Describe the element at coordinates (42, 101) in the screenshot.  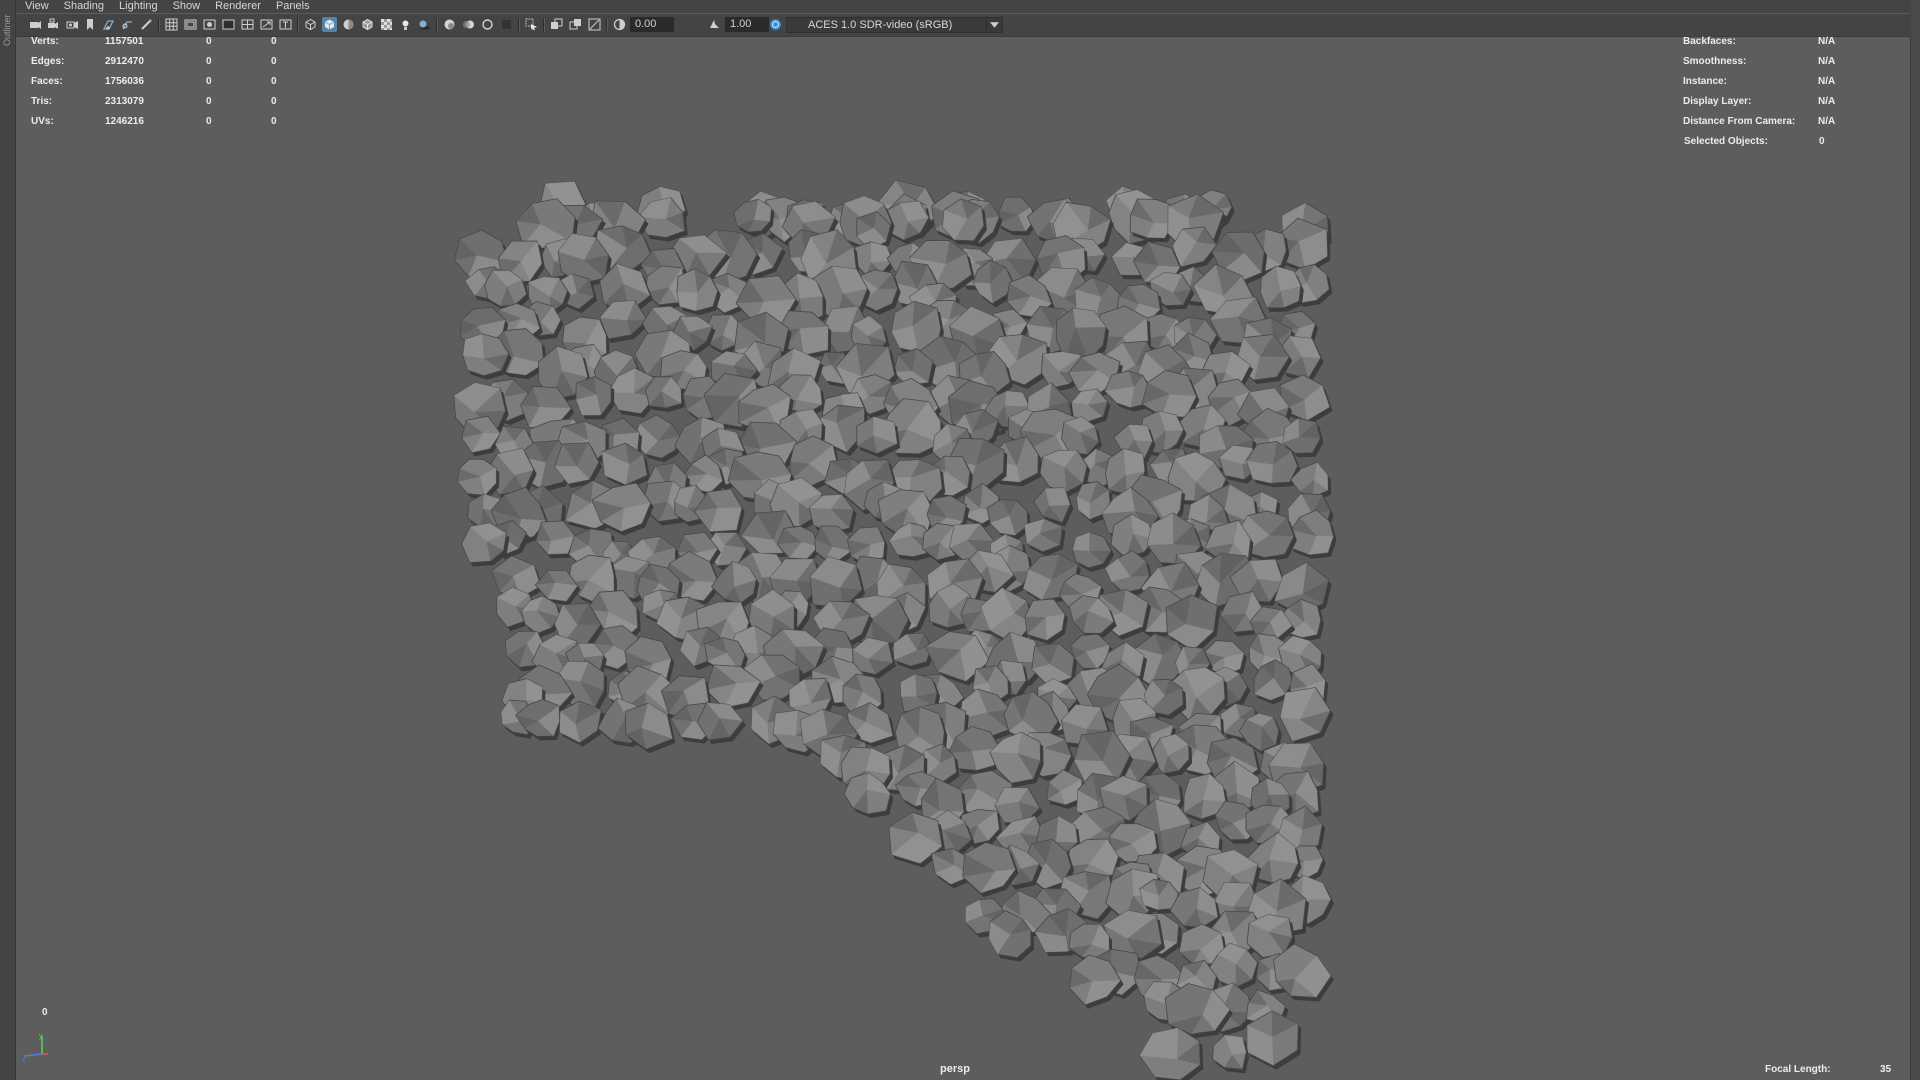
I see `hud-label: Tris:` at that location.